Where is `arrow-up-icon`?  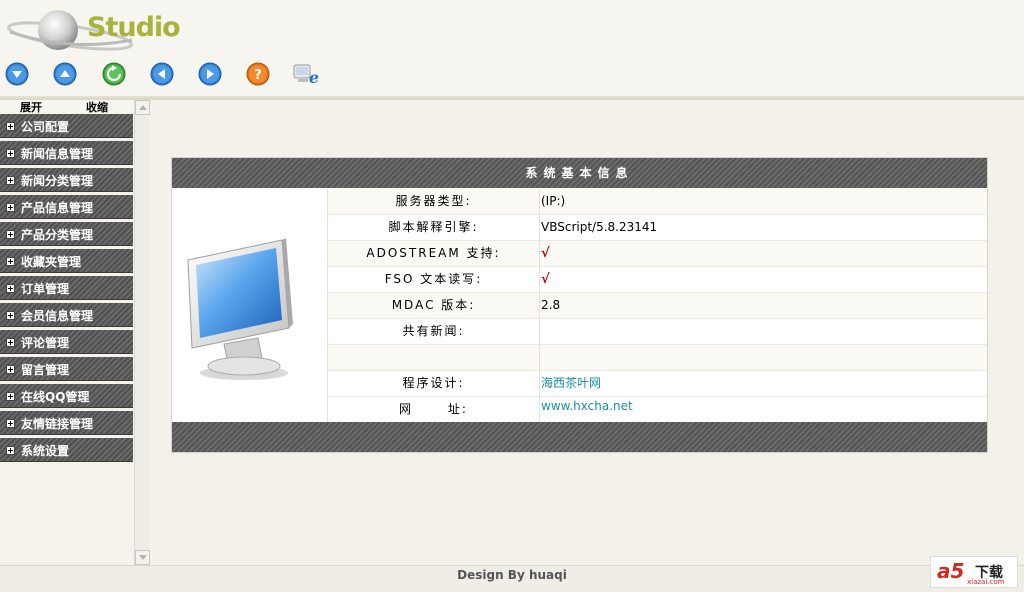 arrow-up-icon is located at coordinates (65, 74).